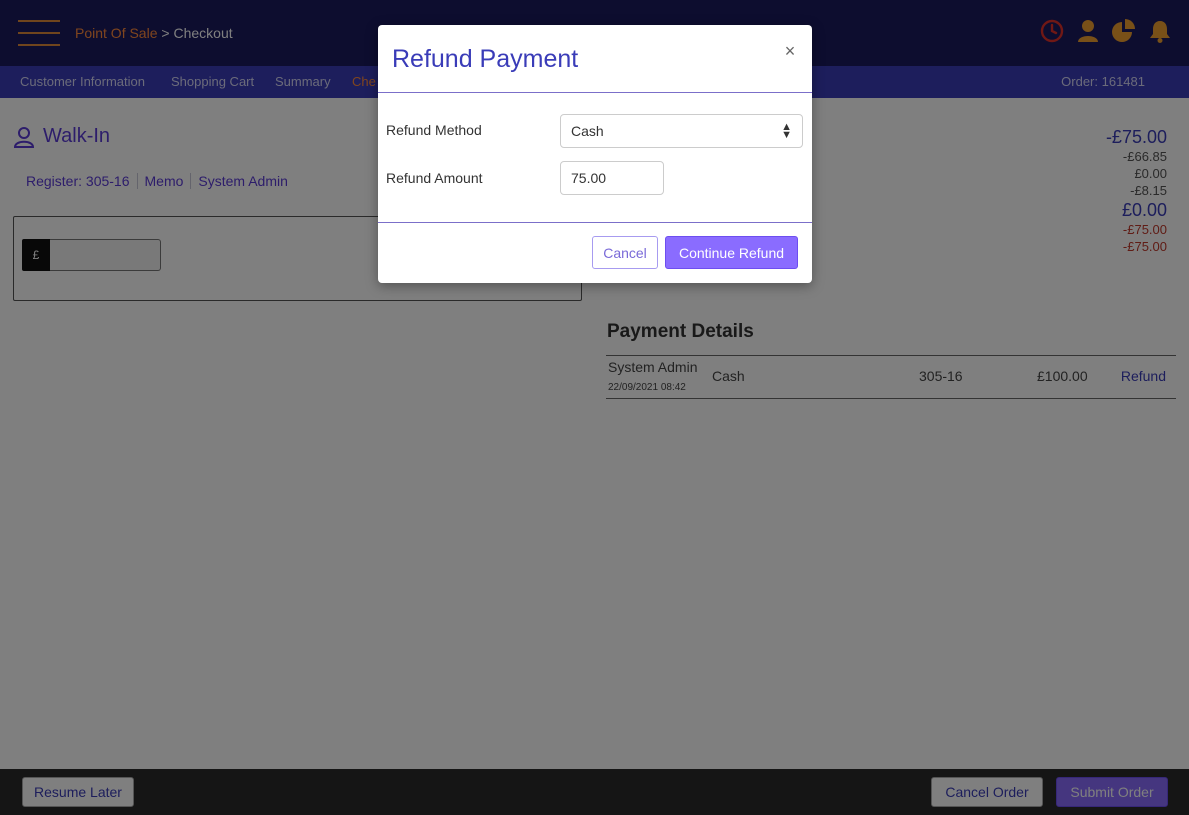 This screenshot has width=1189, height=815. Describe the element at coordinates (434, 130) in the screenshot. I see `refund-method-label: Refund Method` at that location.